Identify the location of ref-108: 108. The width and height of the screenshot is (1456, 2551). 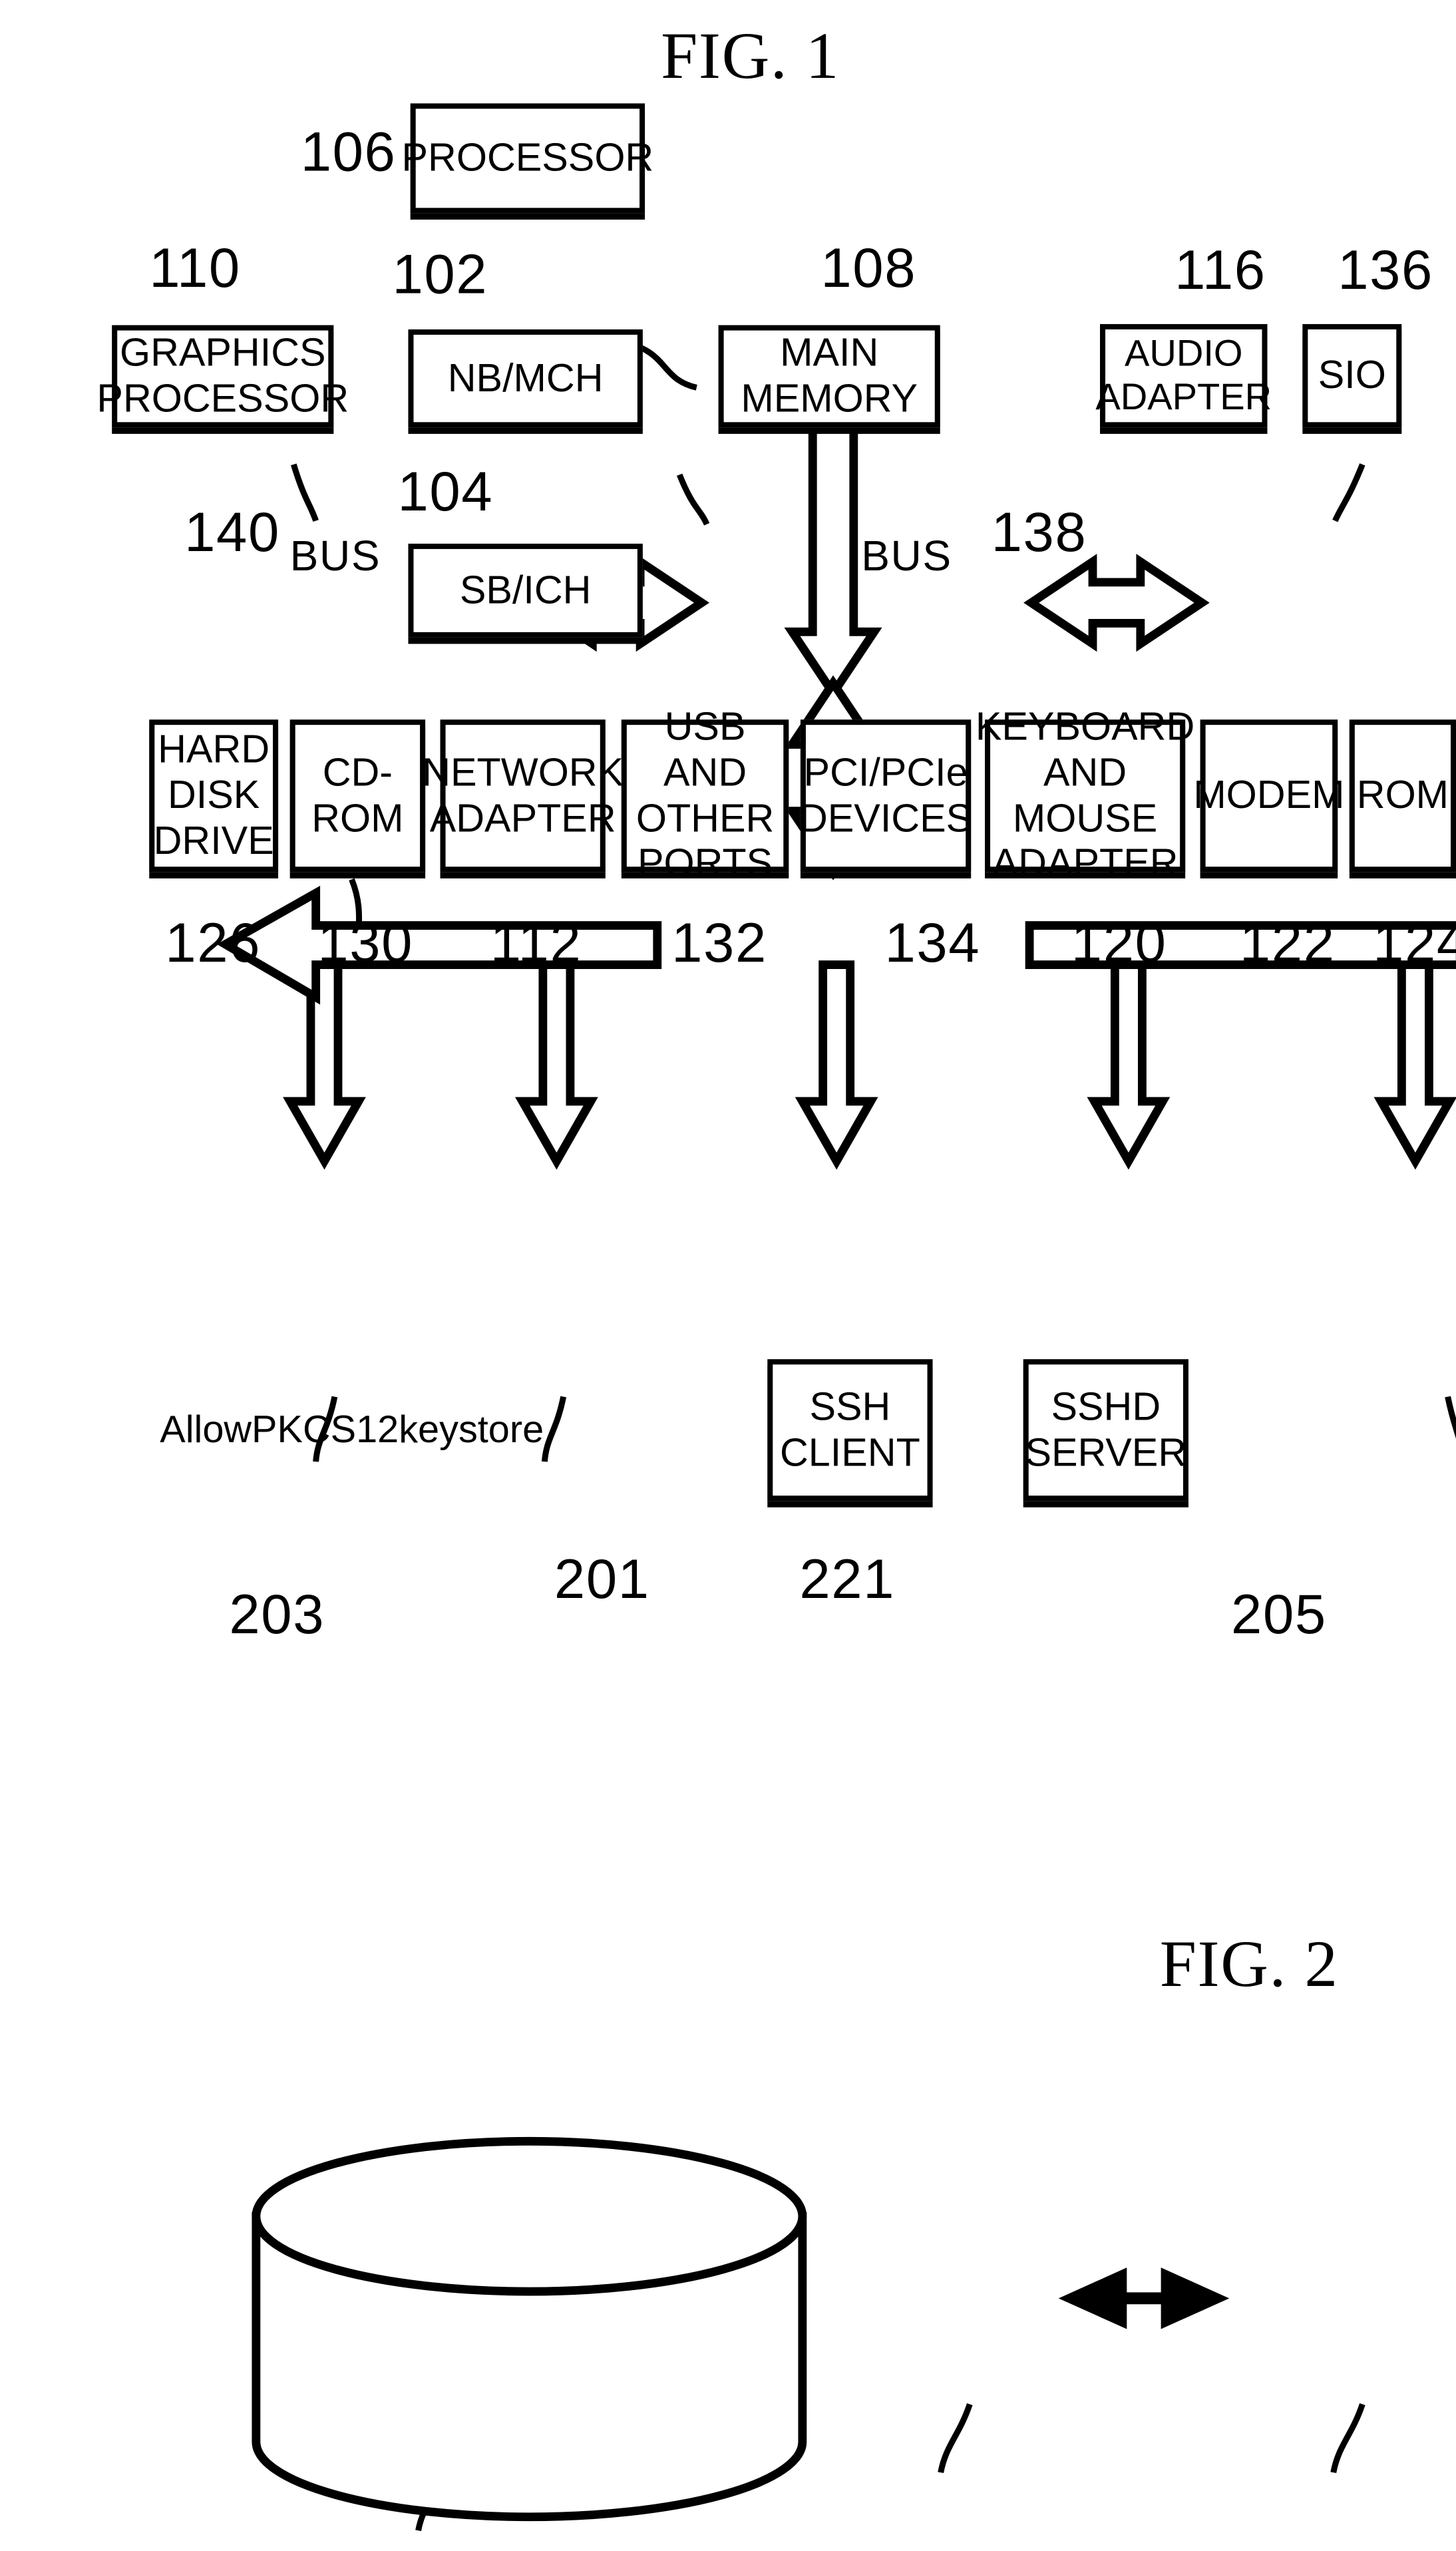
(869, 269).